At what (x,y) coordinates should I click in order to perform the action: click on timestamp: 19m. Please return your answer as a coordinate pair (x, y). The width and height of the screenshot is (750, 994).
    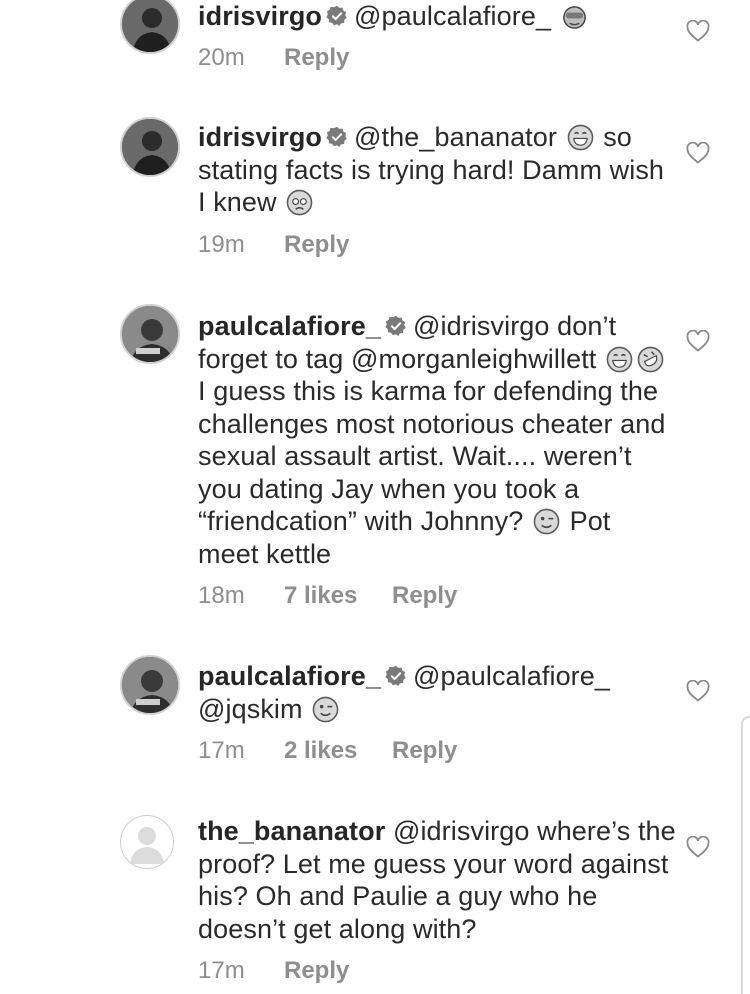
    Looking at the image, I should click on (221, 244).